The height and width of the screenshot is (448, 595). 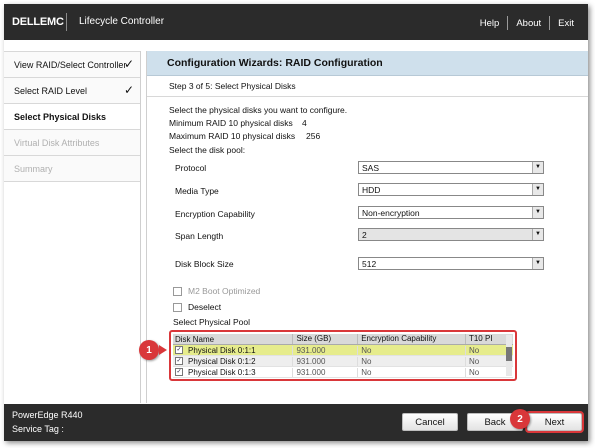 What do you see at coordinates (207, 150) in the screenshot?
I see `disk-pool-prompt: Select the disk pool:` at bounding box center [207, 150].